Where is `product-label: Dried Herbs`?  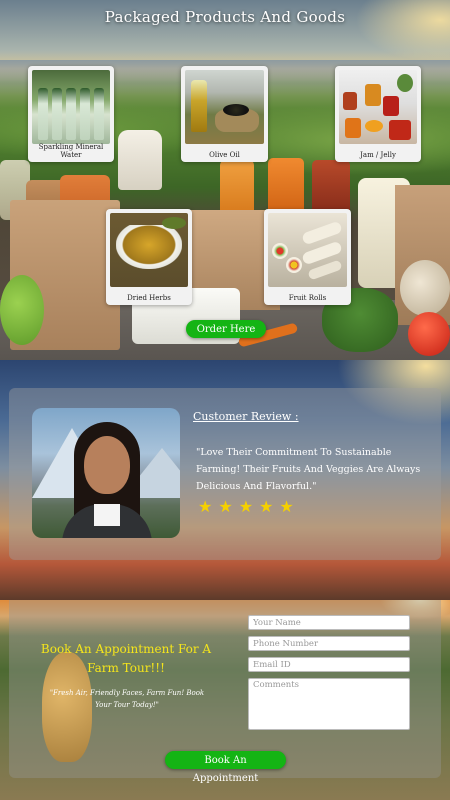 product-label: Dried Herbs is located at coordinates (149, 298).